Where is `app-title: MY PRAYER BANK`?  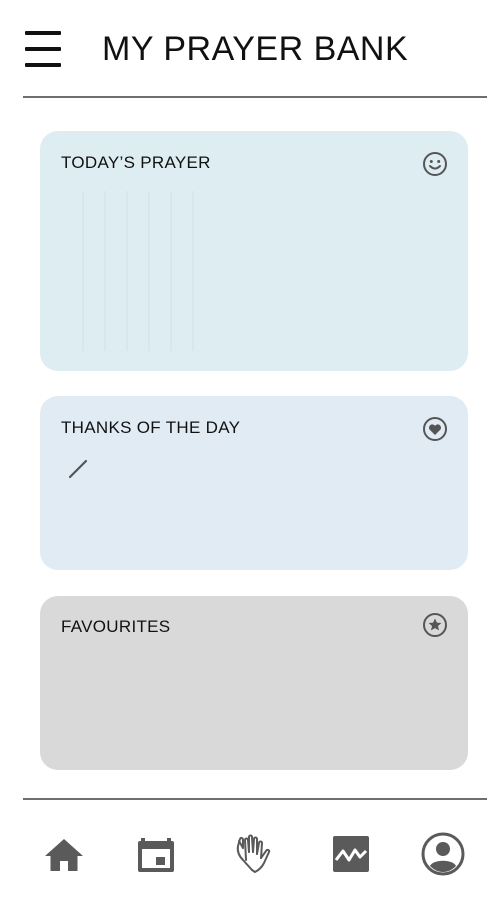
app-title: MY PRAYER BANK is located at coordinates (255, 49).